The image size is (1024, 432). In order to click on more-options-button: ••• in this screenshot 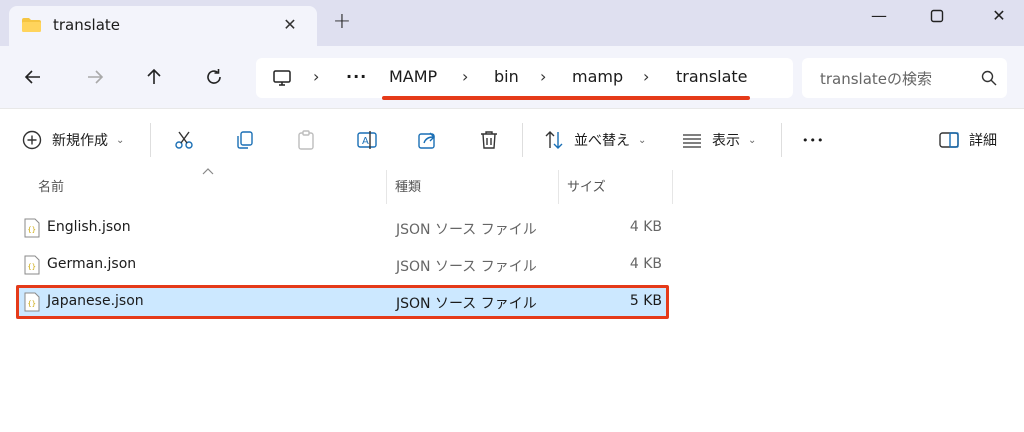, I will do `click(813, 140)`.